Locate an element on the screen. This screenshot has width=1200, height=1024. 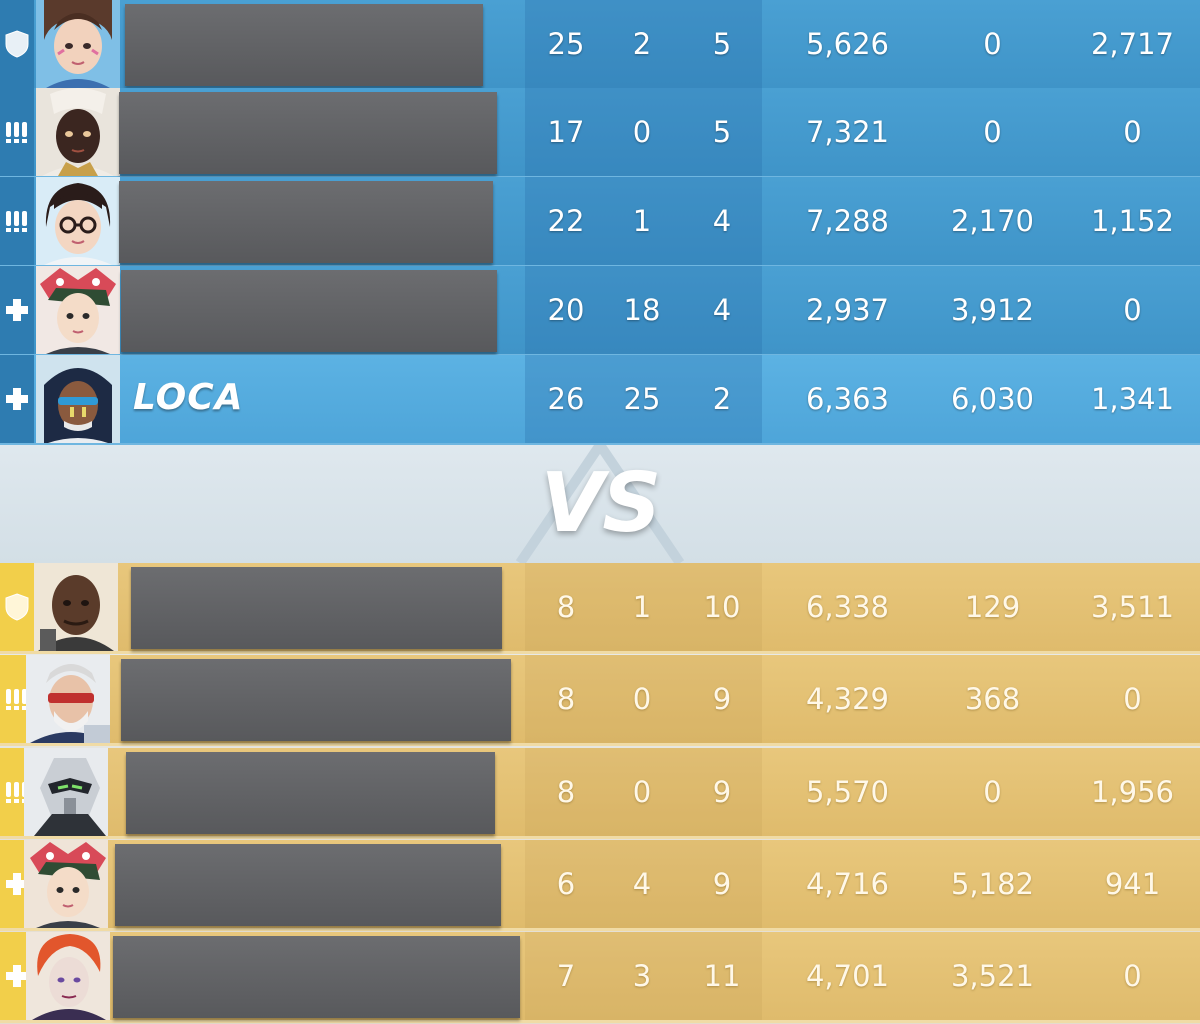
assists-value: 4 is located at coordinates (642, 884).